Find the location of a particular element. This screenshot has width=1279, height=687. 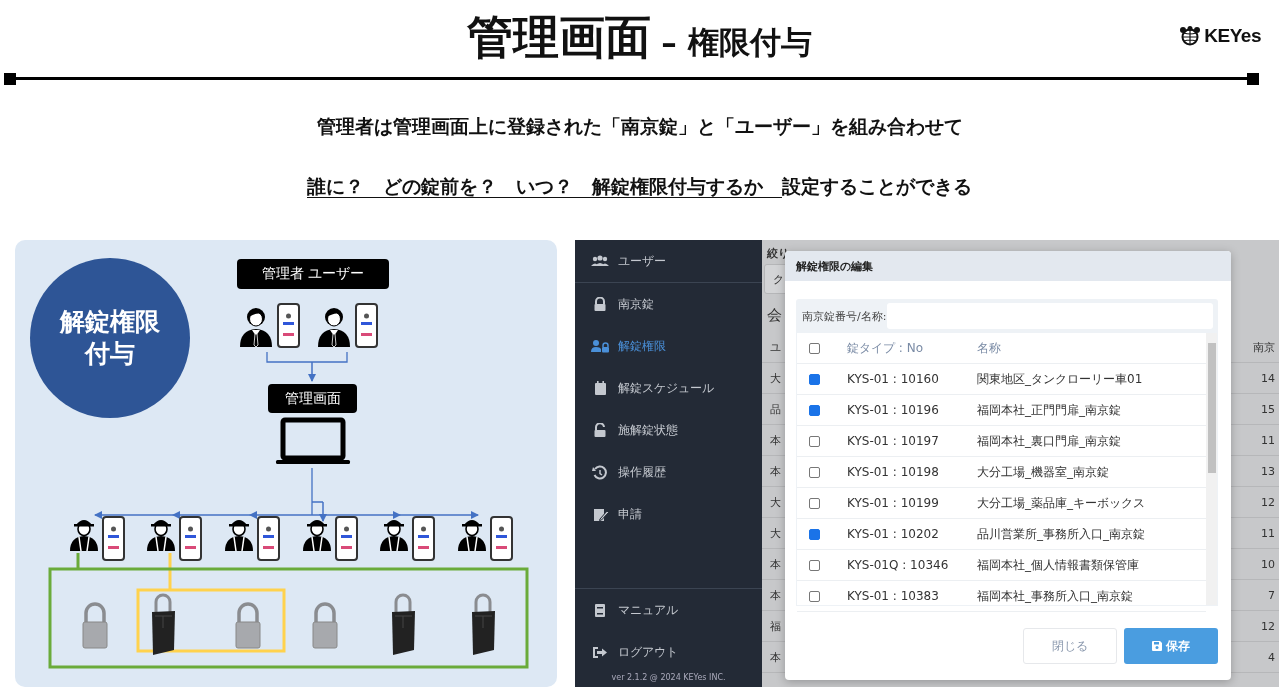

sidebar-item: 解錠スケジュール is located at coordinates (668, 388).